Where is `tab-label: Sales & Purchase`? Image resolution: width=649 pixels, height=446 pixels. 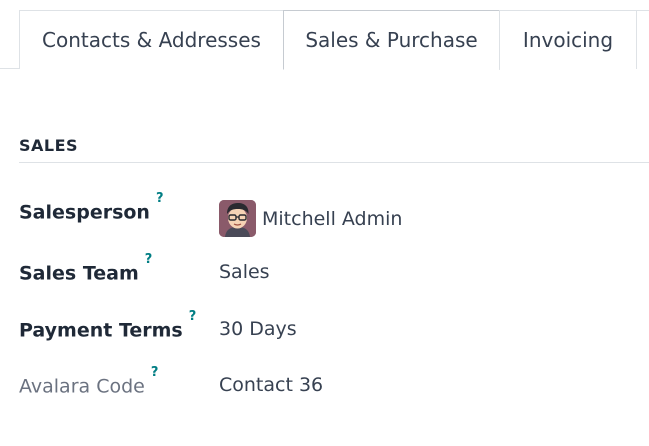
tab-label: Sales & Purchase is located at coordinates (391, 40).